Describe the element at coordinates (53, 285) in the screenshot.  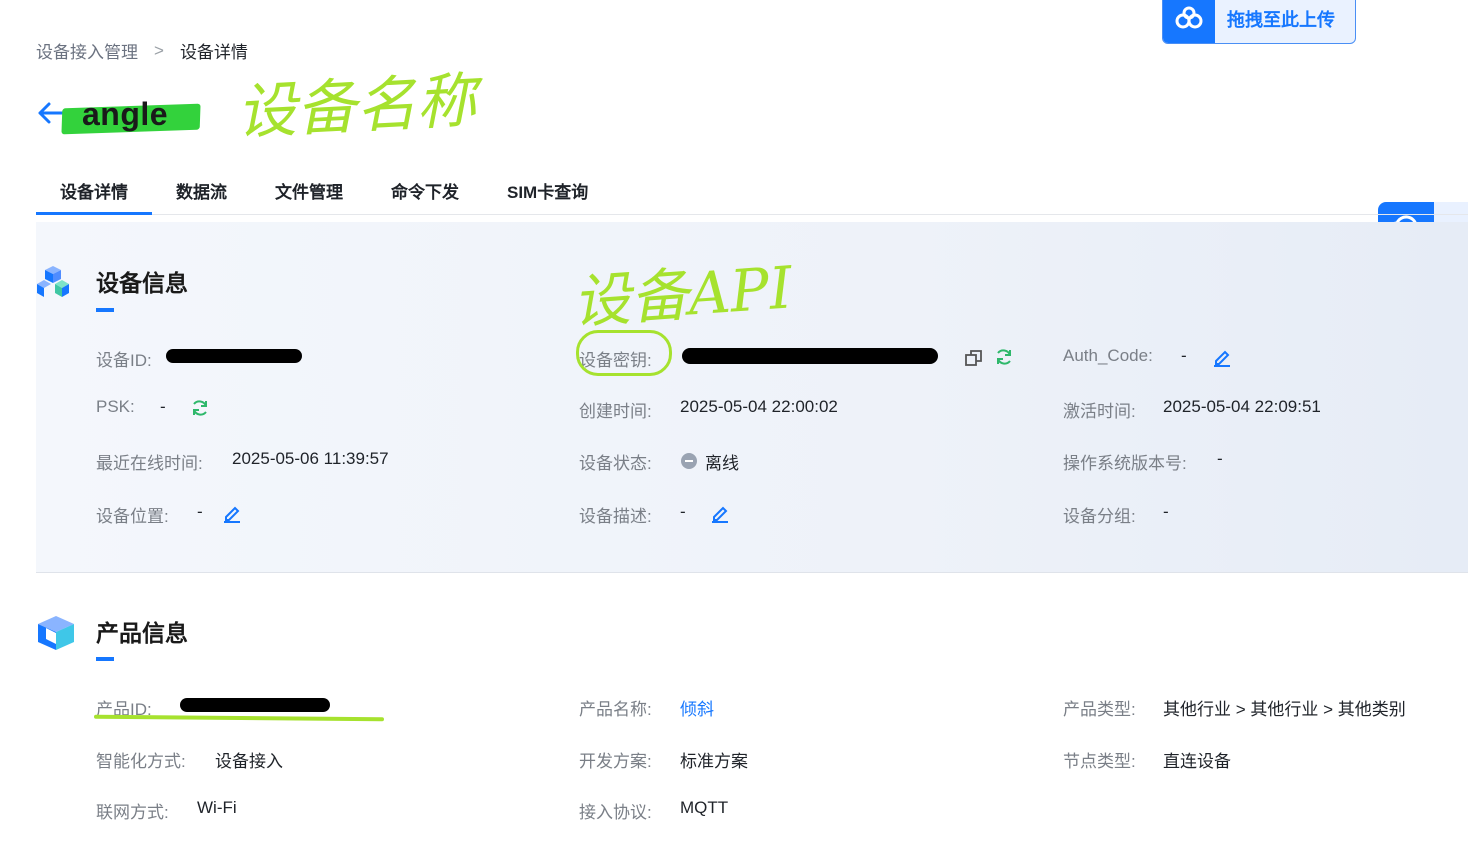
I see `cubes-icon` at that location.